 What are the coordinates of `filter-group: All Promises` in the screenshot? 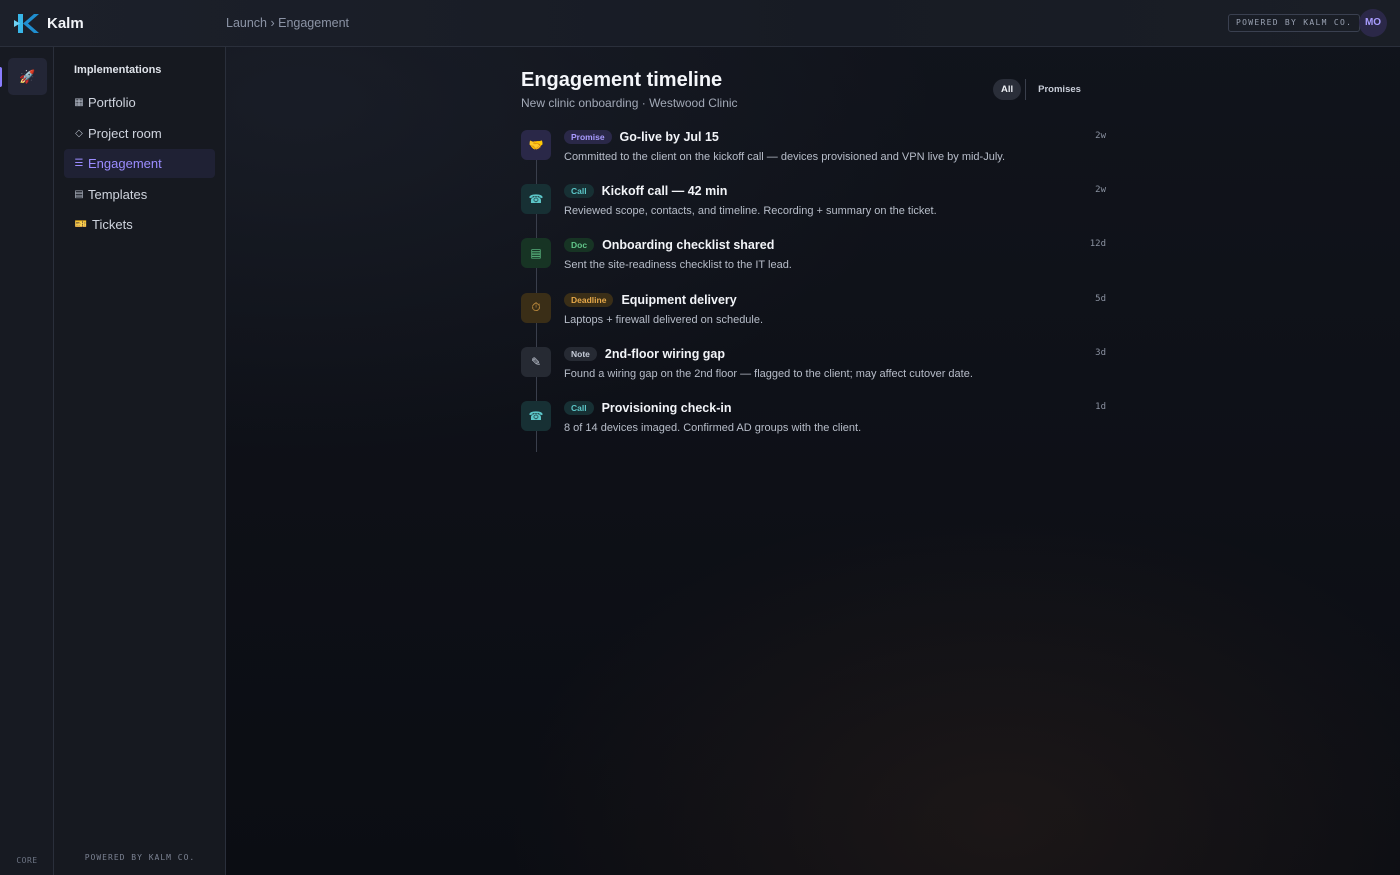 It's located at (1041, 89).